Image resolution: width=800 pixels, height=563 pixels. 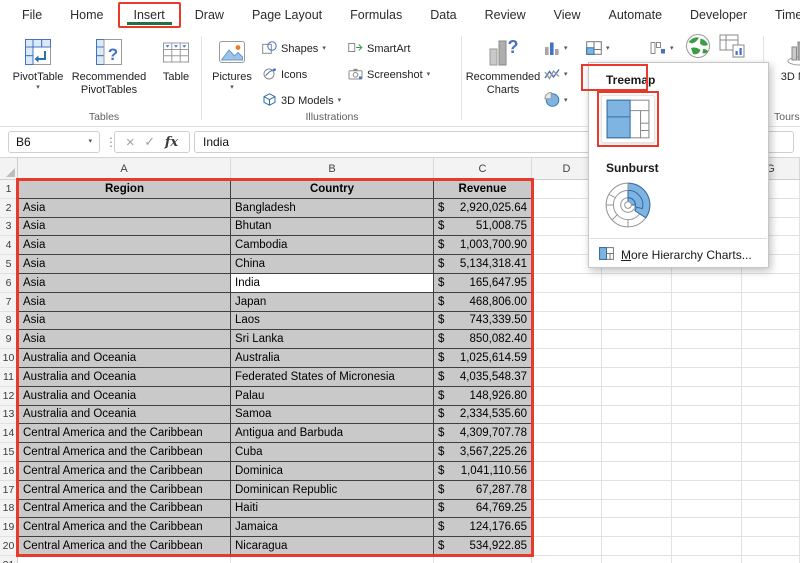 I want to click on cell: Palau, so click(x=332, y=396).